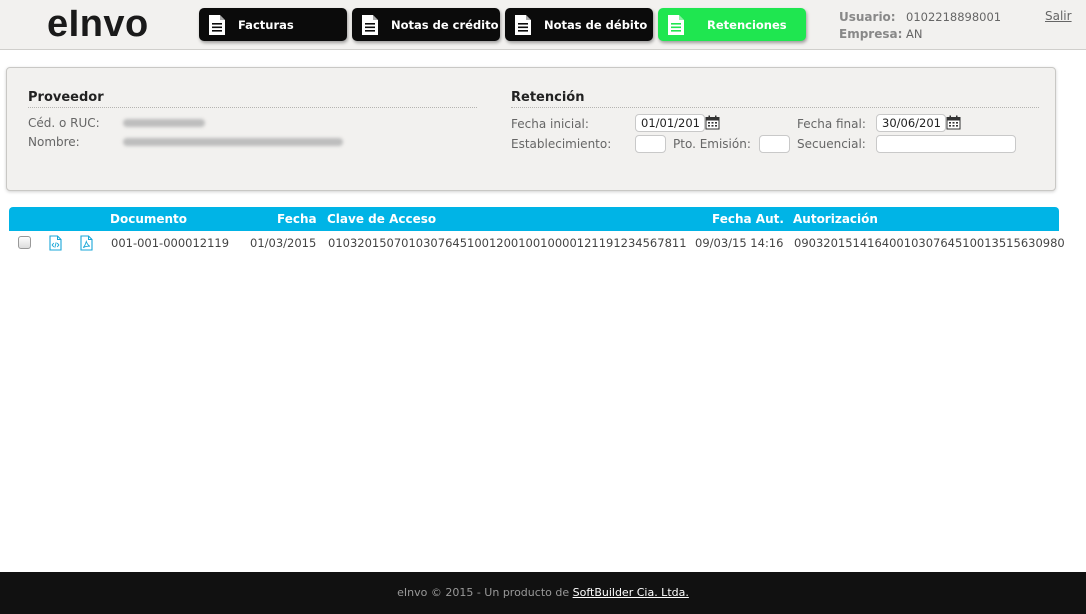 This screenshot has width=1086, height=614. I want to click on retention-divider, so click(775, 107).